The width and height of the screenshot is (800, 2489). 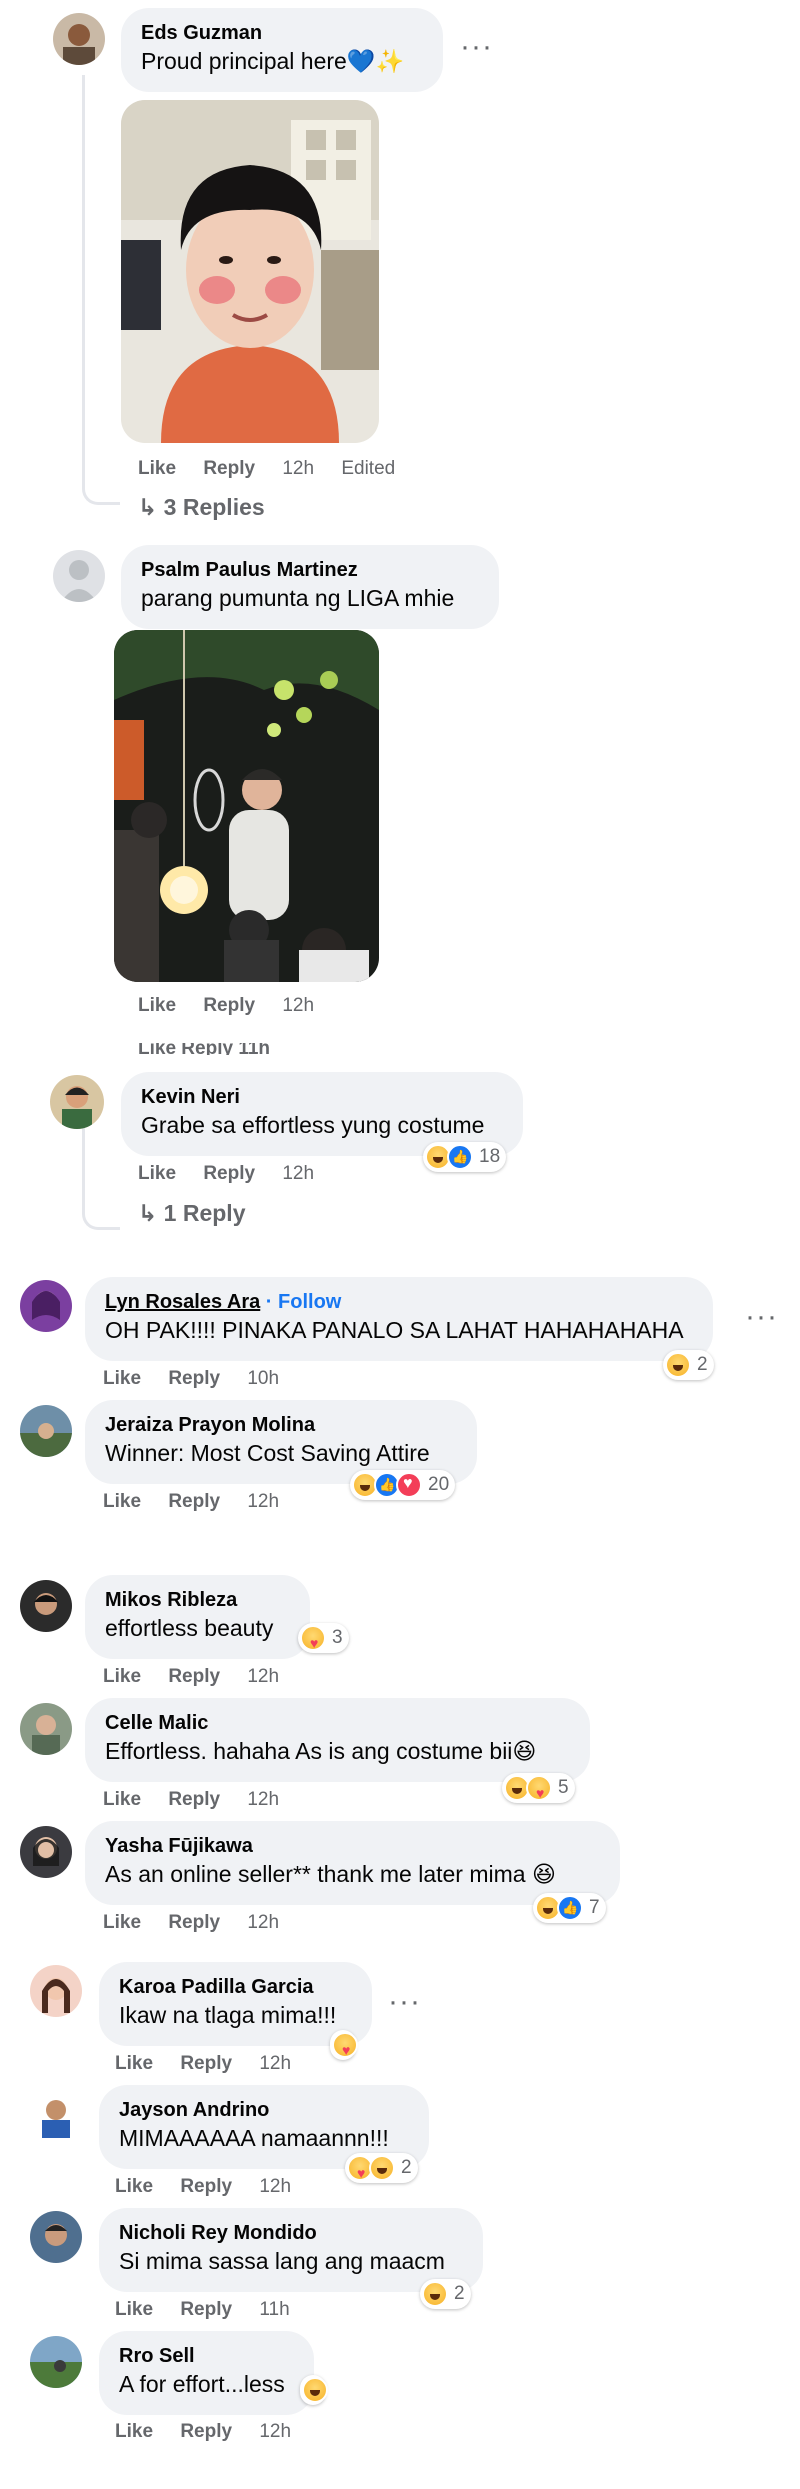 What do you see at coordinates (282, 33) in the screenshot?
I see `comment-author: Eds Guzman` at bounding box center [282, 33].